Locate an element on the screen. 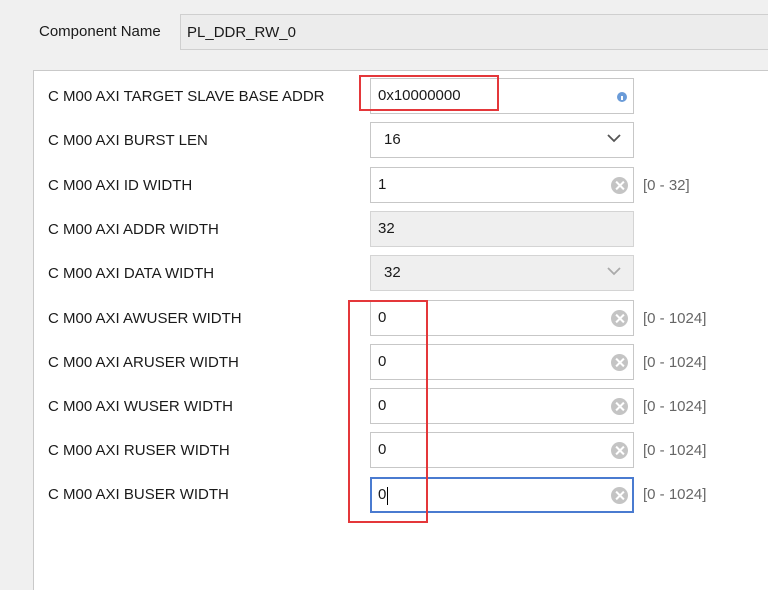  component-name-value: PL_DDR_RW_0 is located at coordinates (241, 32).